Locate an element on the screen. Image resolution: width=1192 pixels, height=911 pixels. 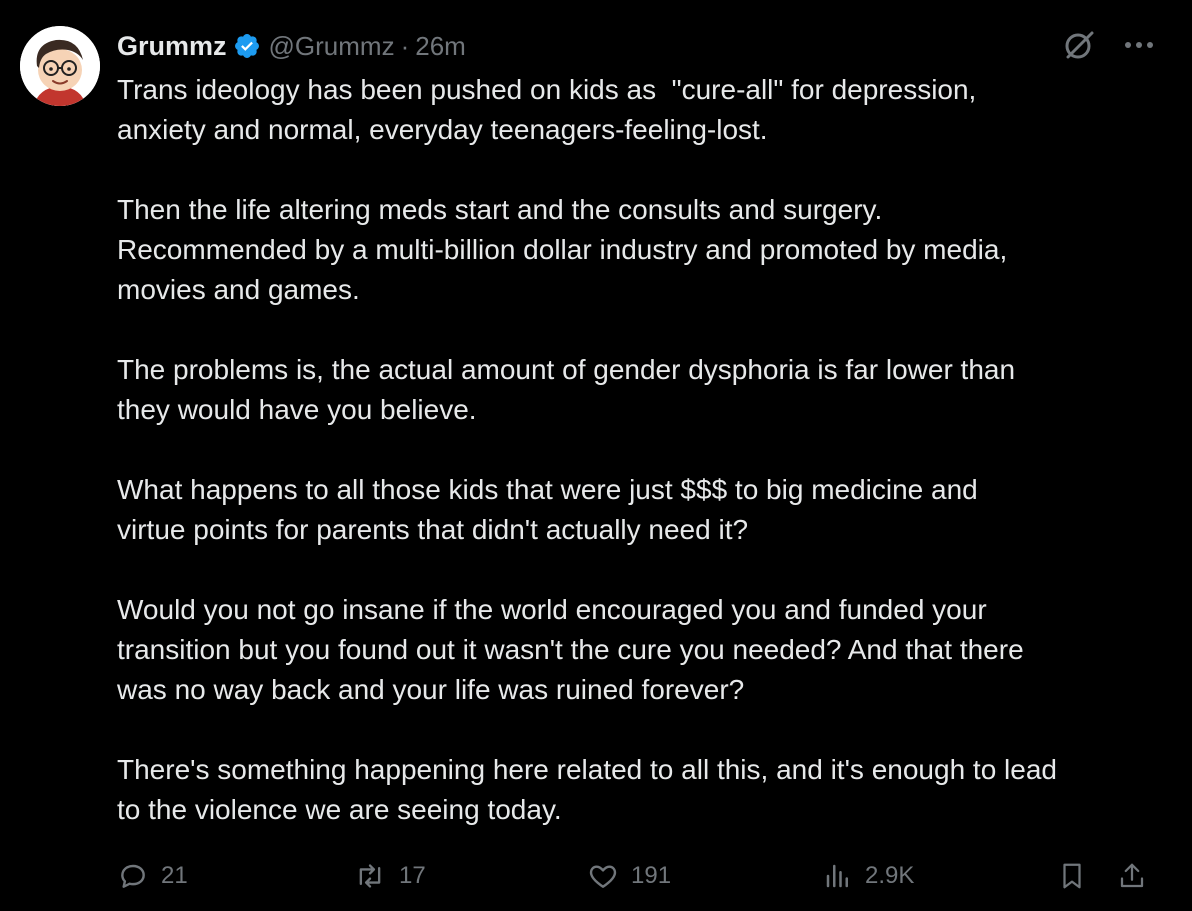
bookmark-button is located at coordinates (1072, 876).